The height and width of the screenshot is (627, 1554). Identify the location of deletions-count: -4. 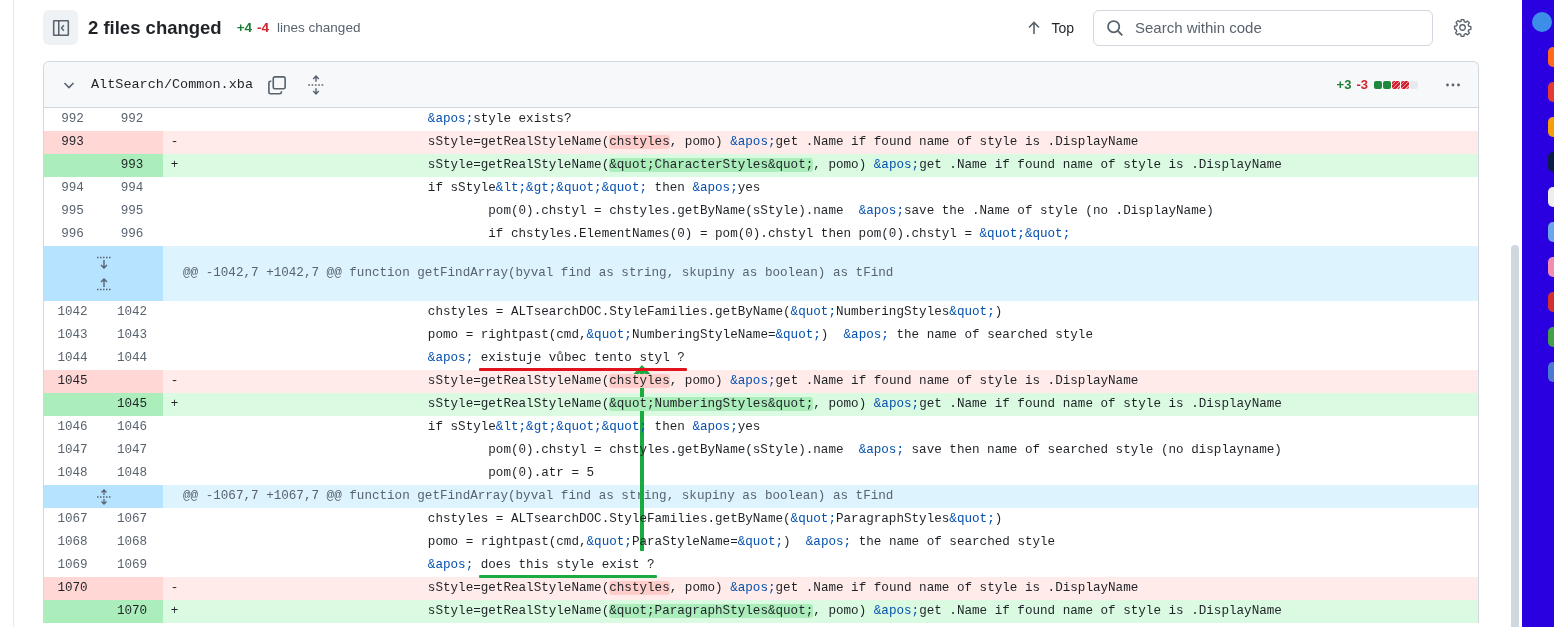
(263, 27).